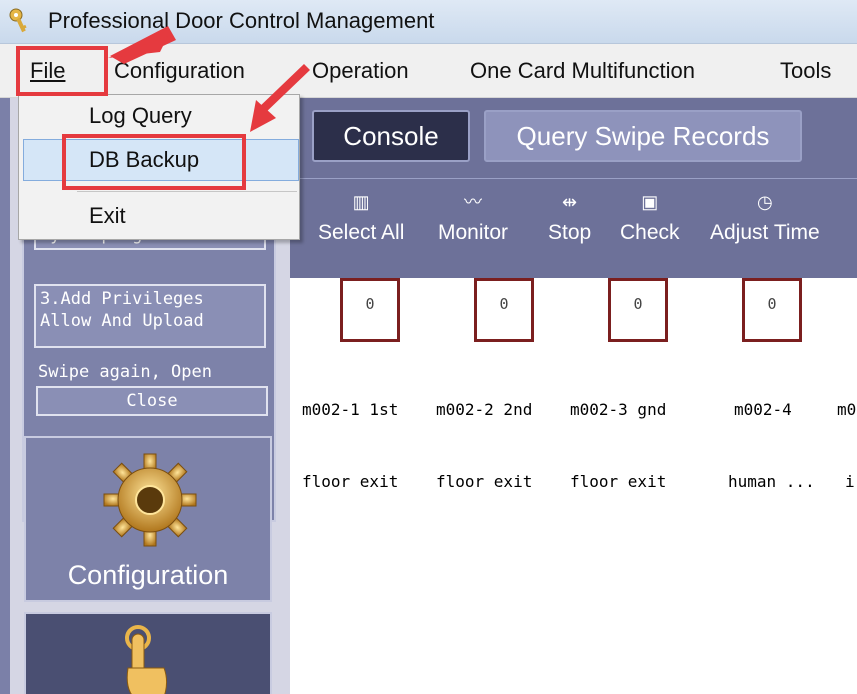 This screenshot has height=694, width=857. I want to click on annotation-arrows, so click(209, 79).